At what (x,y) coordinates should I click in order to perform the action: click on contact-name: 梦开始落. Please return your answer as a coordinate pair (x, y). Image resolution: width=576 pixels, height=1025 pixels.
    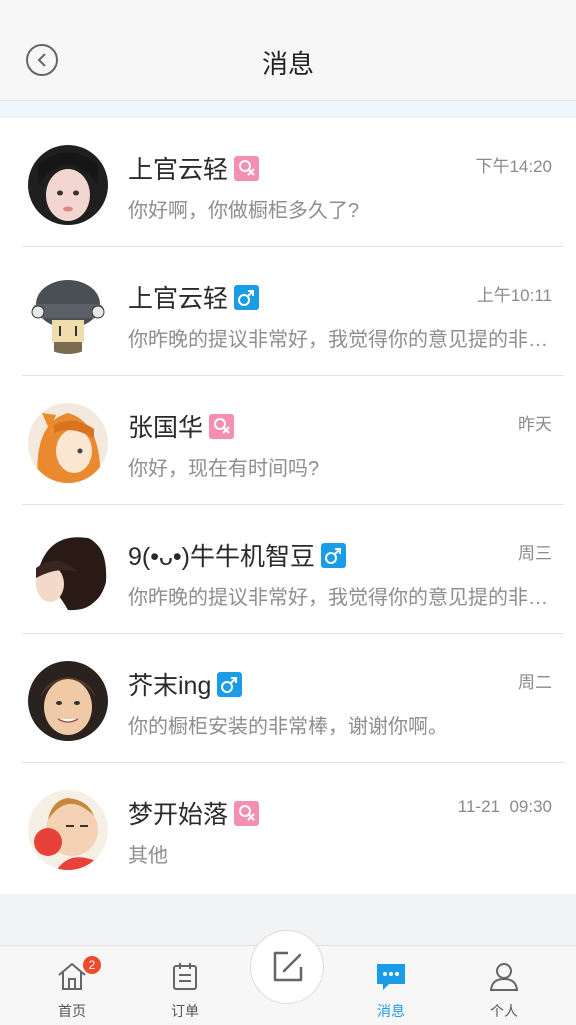
    Looking at the image, I should click on (194, 813).